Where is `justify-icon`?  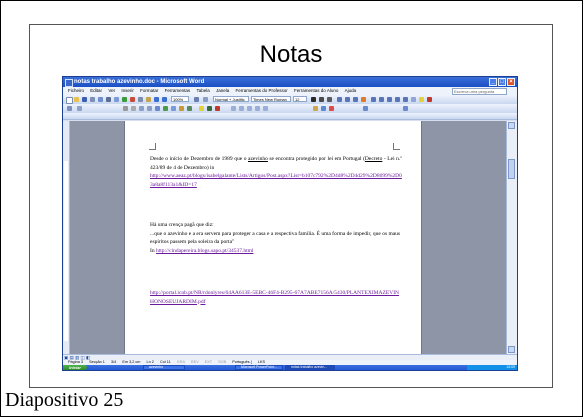 justify-icon is located at coordinates (363, 99).